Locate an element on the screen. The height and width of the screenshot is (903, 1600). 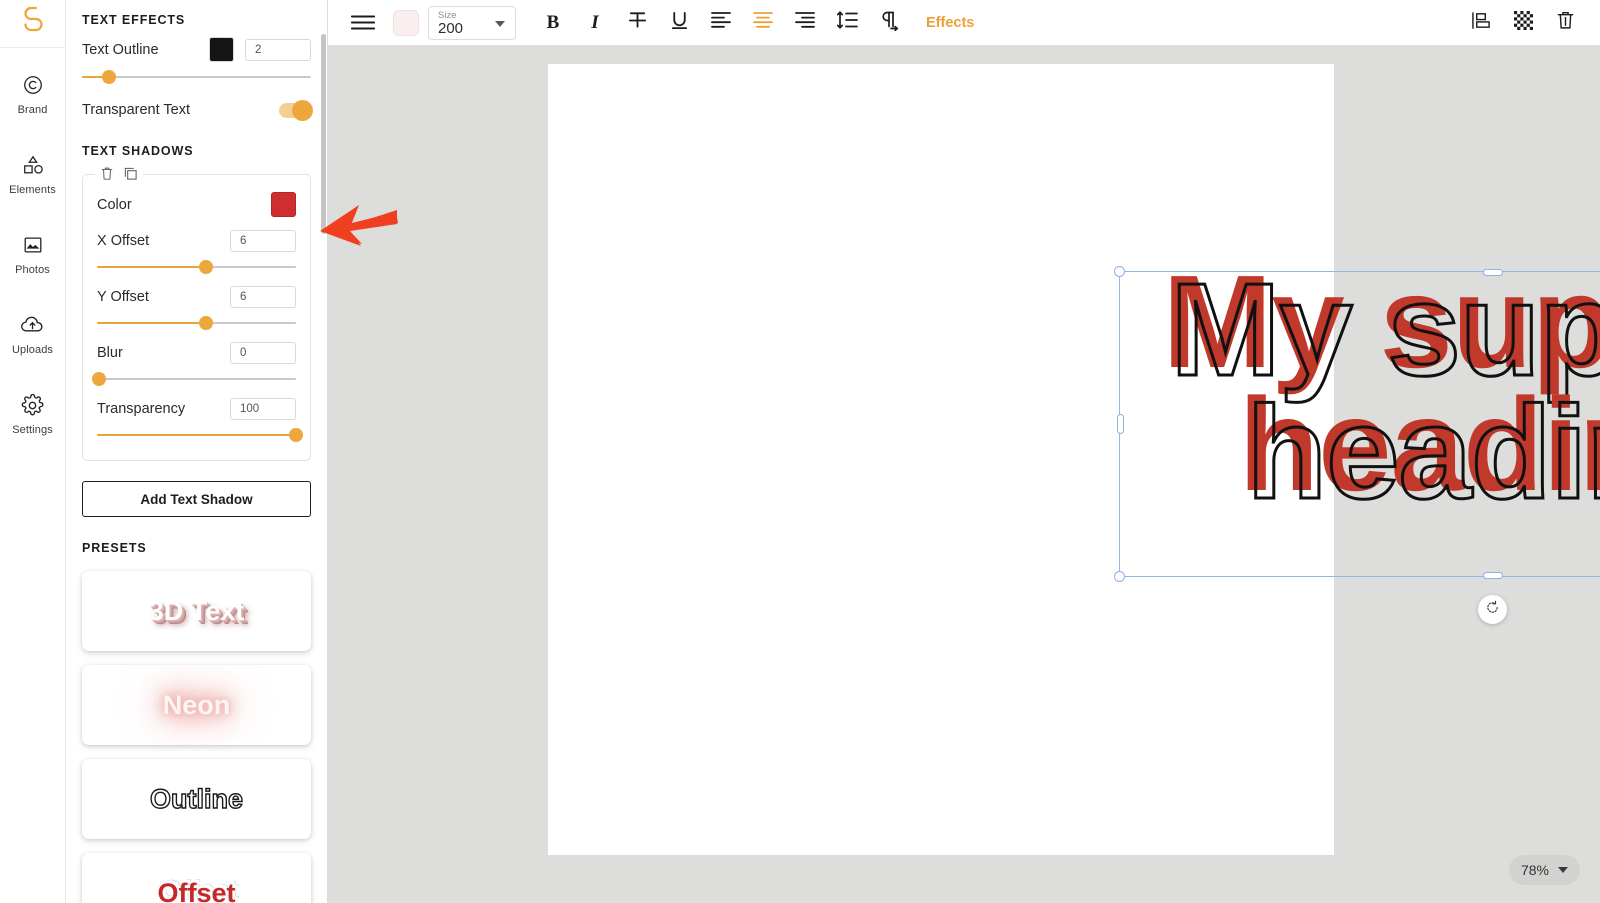
align-right-button is located at coordinates (805, 23).